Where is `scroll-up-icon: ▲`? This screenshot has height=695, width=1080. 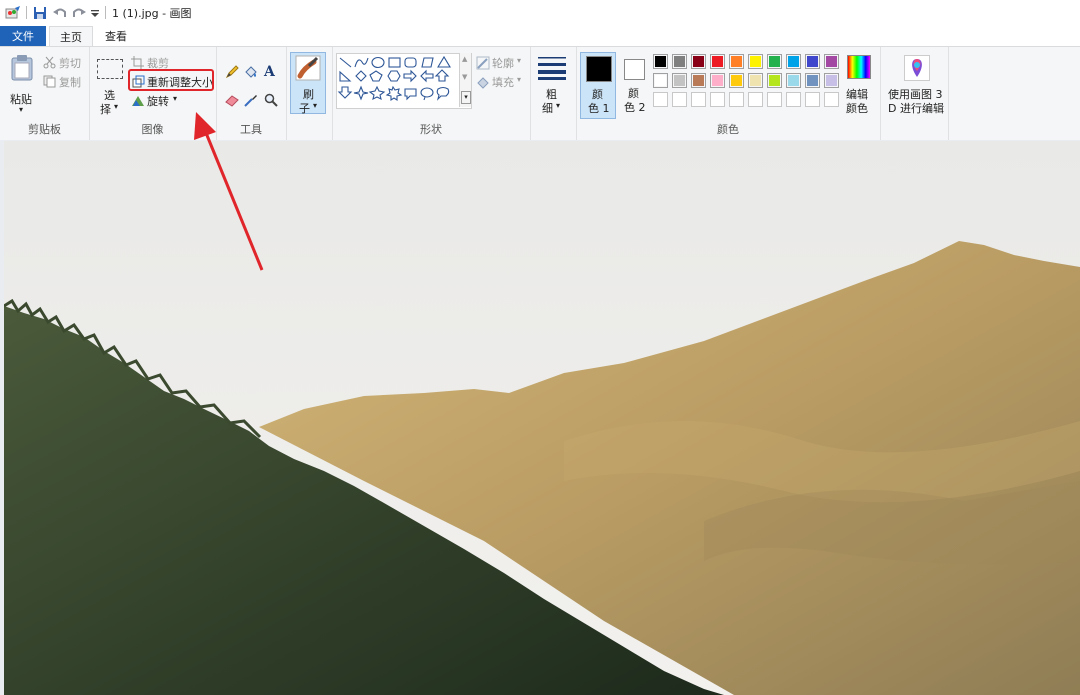 scroll-up-icon: ▲ is located at coordinates (464, 59).